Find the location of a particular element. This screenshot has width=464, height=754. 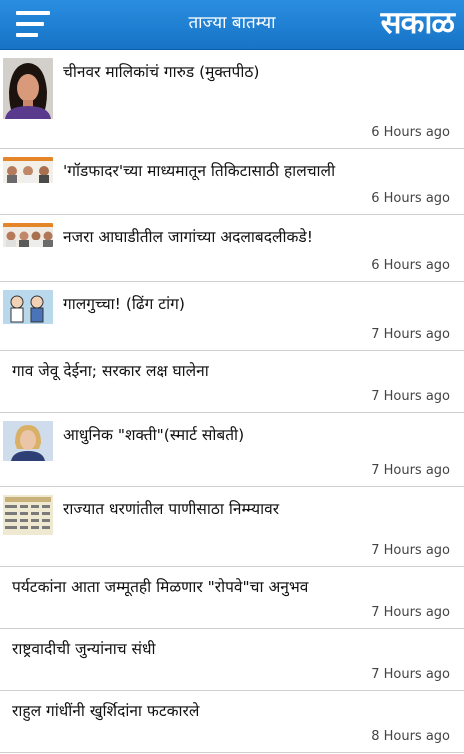

article-headline: चीनवर मालिकांचं गारुड (मुक्तपीठ) is located at coordinates (161, 72).